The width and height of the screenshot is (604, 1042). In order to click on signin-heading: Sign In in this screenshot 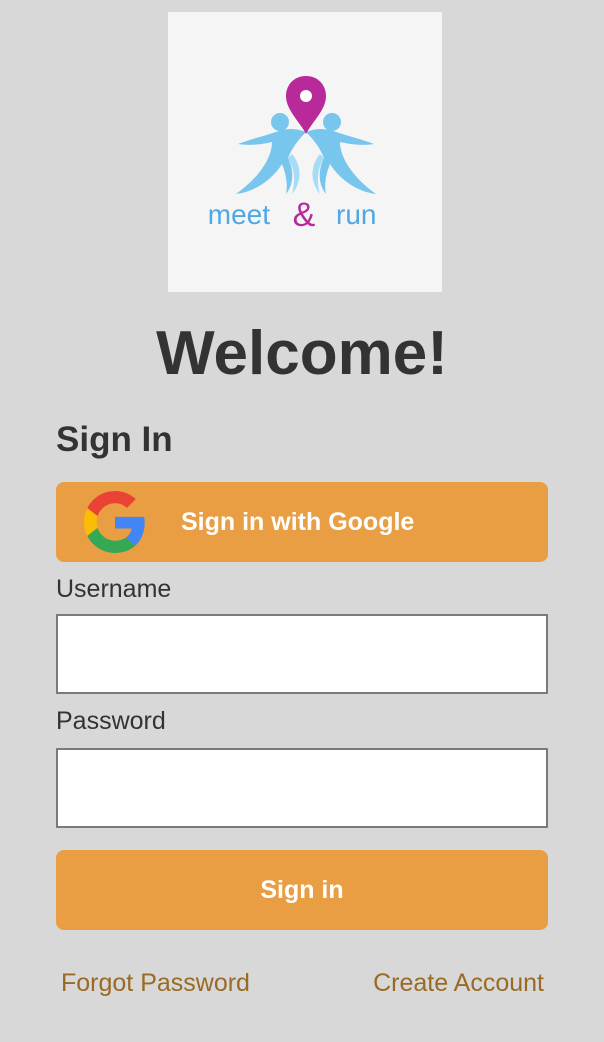, I will do `click(114, 439)`.